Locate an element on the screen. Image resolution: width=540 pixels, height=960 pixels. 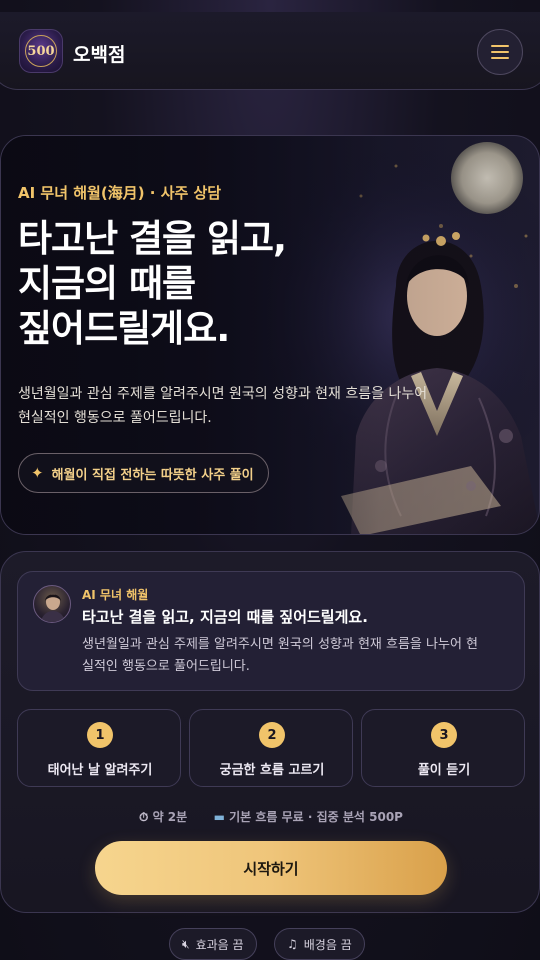
sfx-toggle-label: 효과음 끔 is located at coordinates (219, 944).